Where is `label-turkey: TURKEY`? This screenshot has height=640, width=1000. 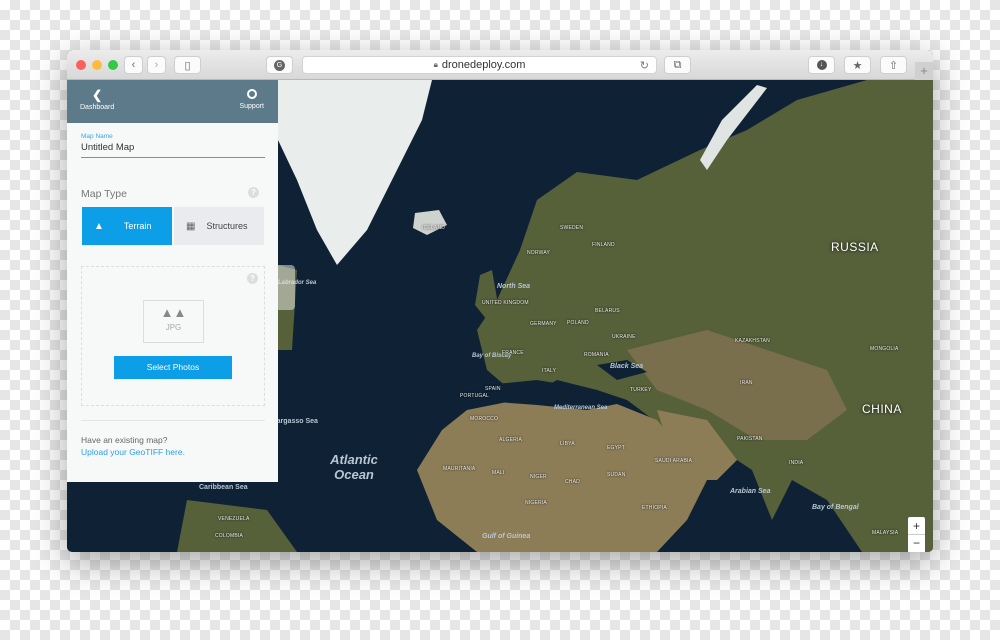
label-turkey: TURKEY is located at coordinates (641, 390).